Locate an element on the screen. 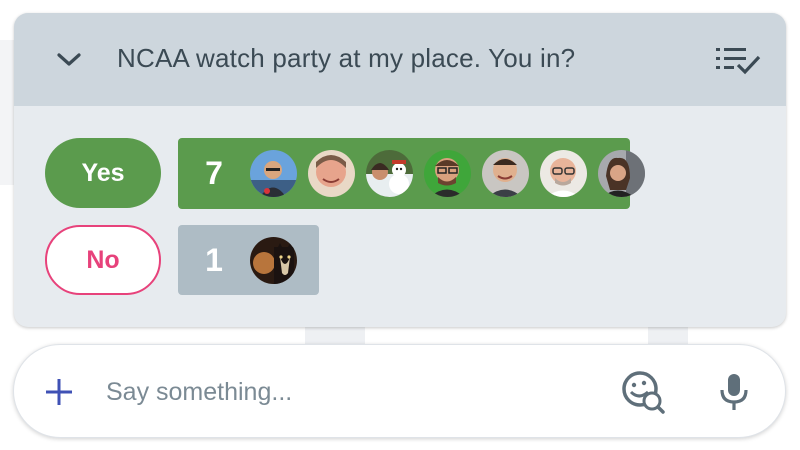 Image resolution: width=800 pixels, height=450 pixels. add-attachment-button is located at coordinates (59, 392).